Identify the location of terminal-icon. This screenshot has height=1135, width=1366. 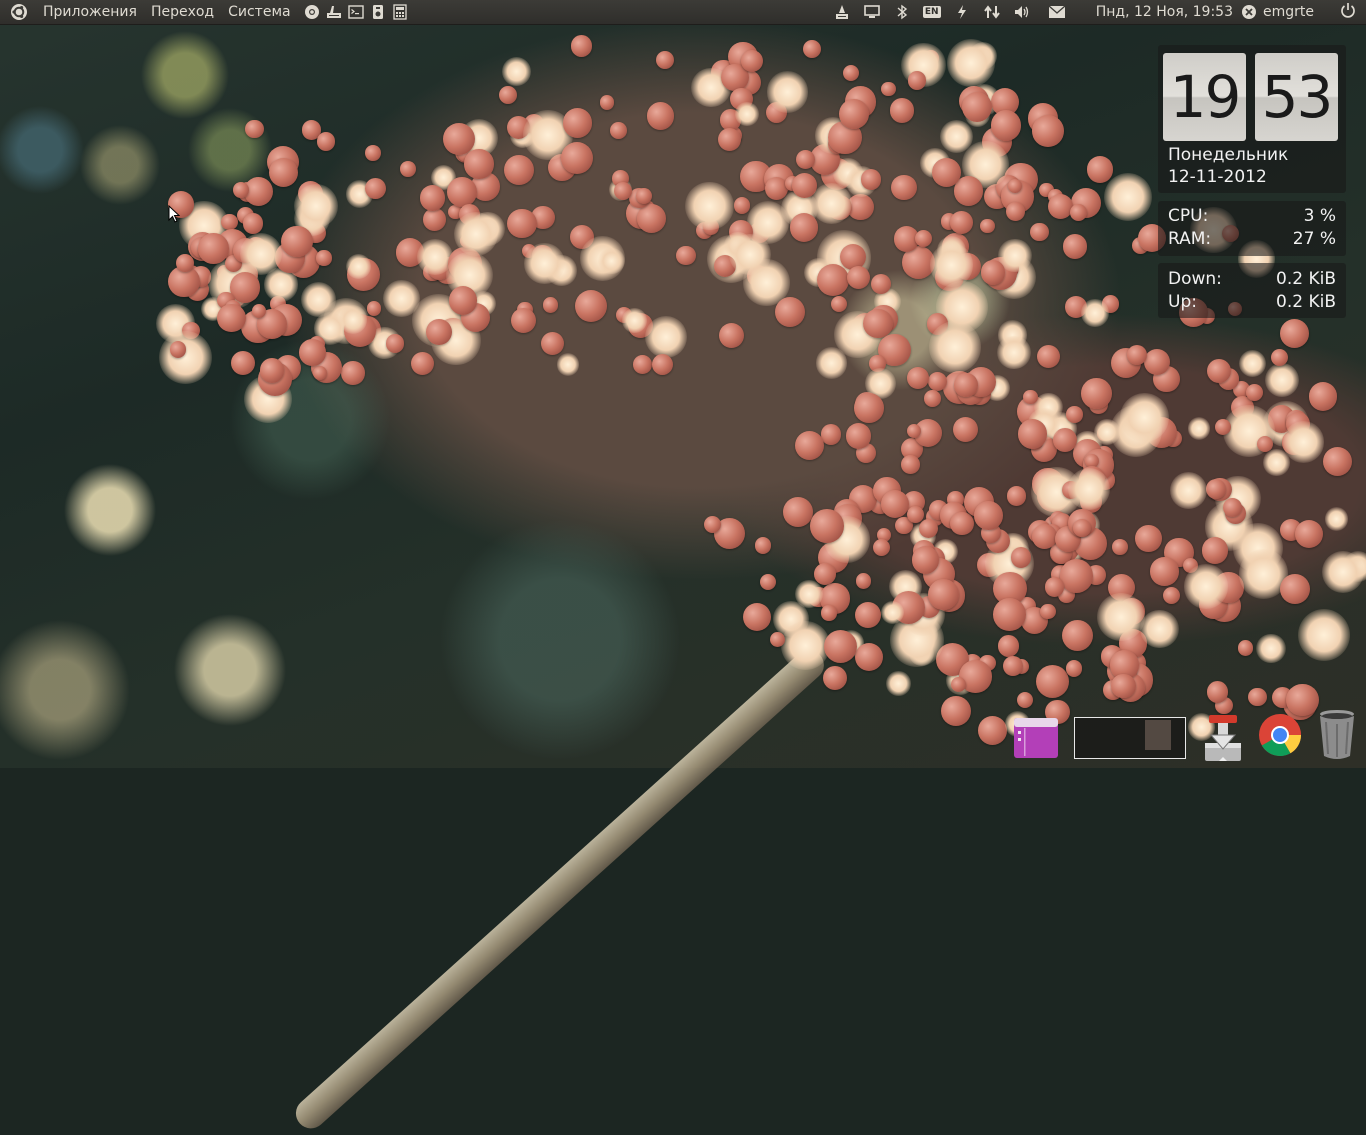
(355, 12).